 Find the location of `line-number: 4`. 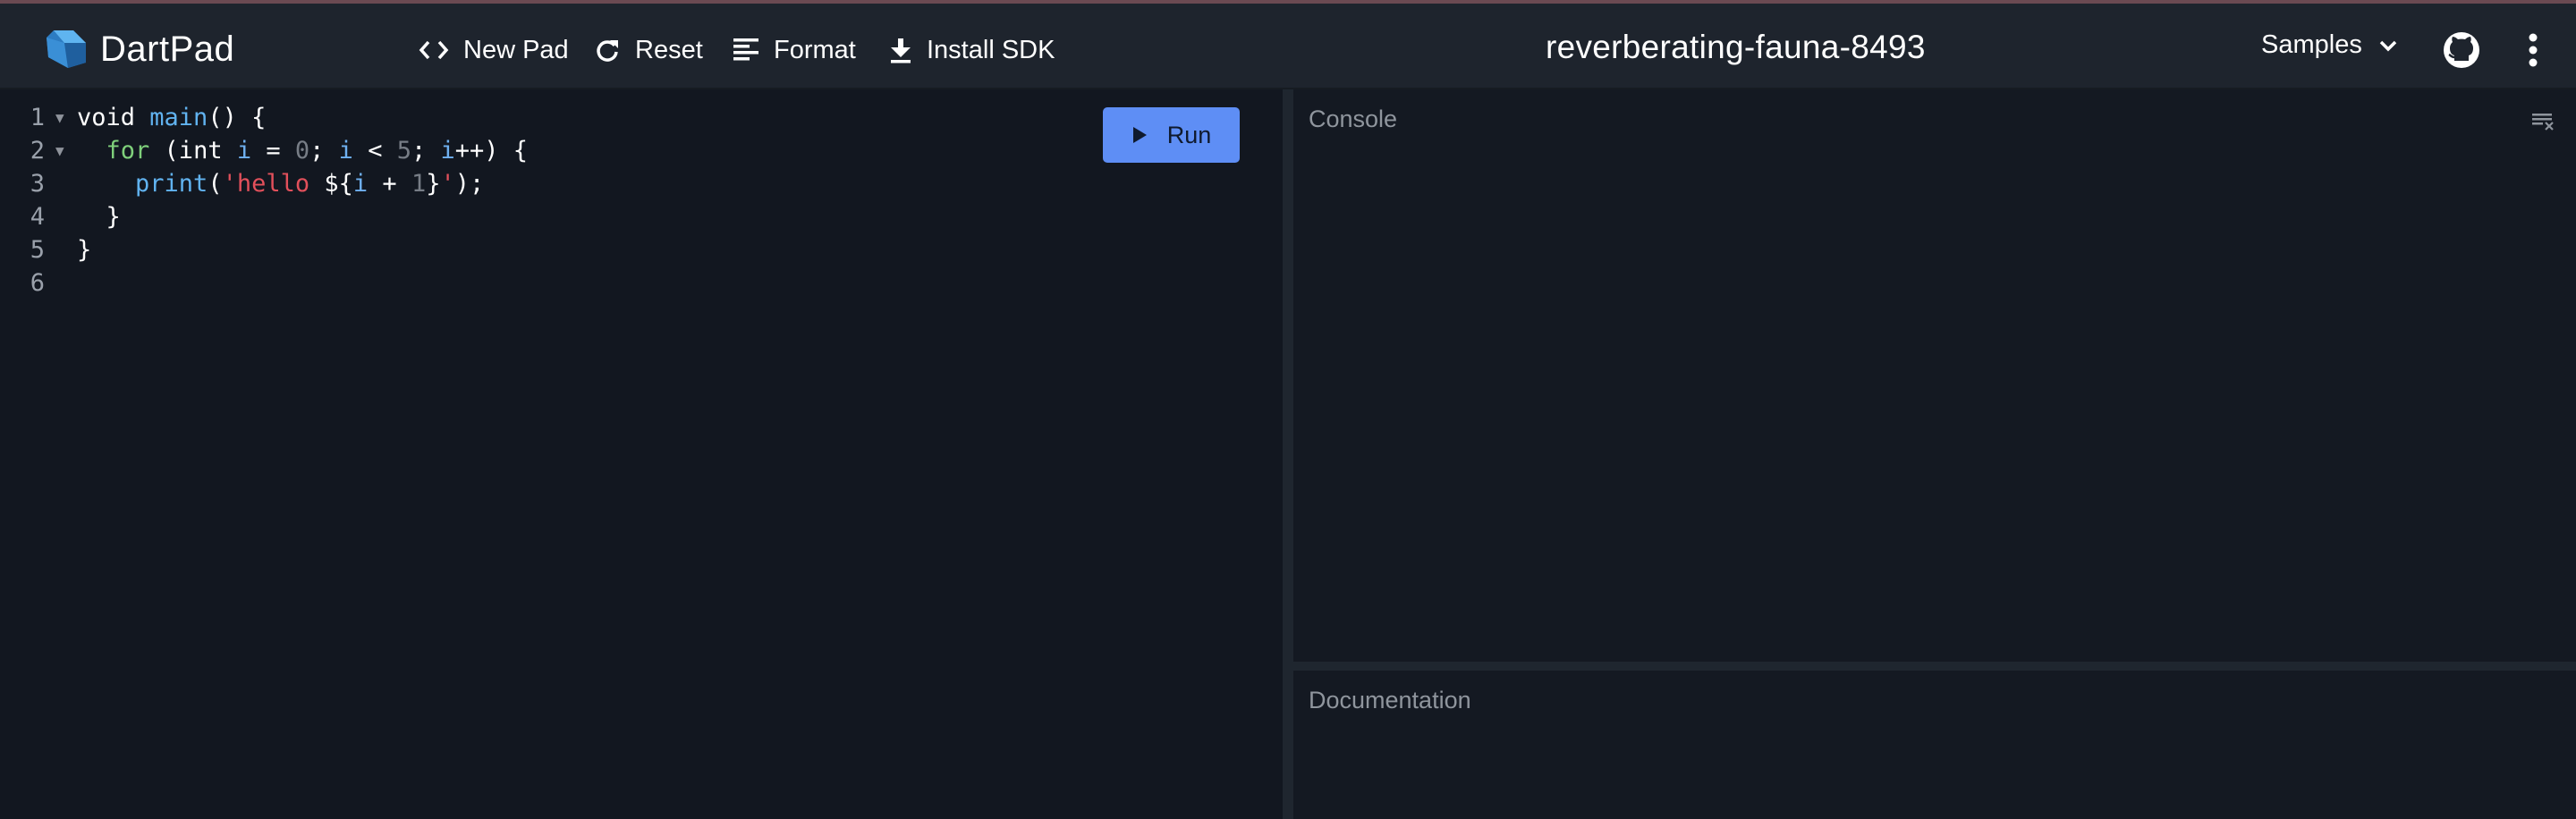

line-number: 4 is located at coordinates (37, 217).